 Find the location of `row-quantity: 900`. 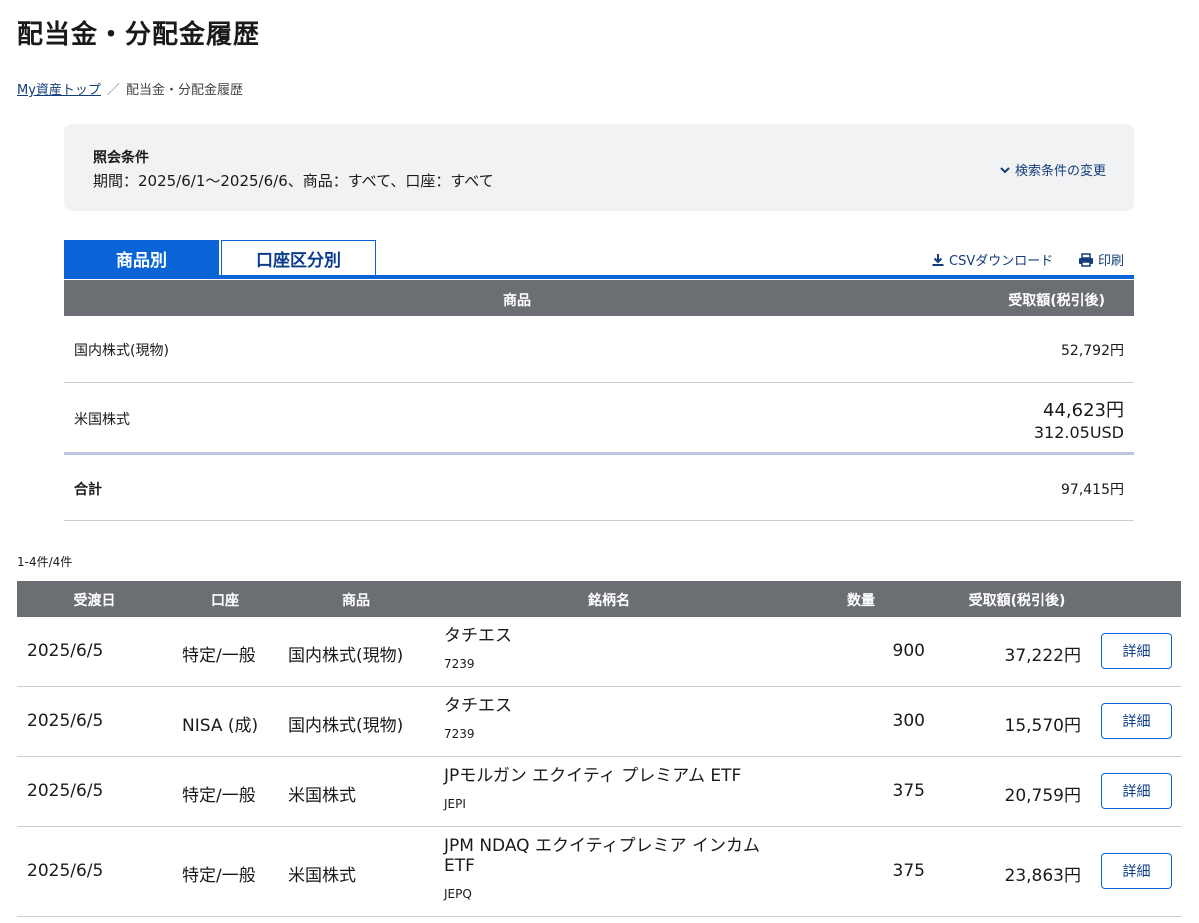

row-quantity: 900 is located at coordinates (908, 651).